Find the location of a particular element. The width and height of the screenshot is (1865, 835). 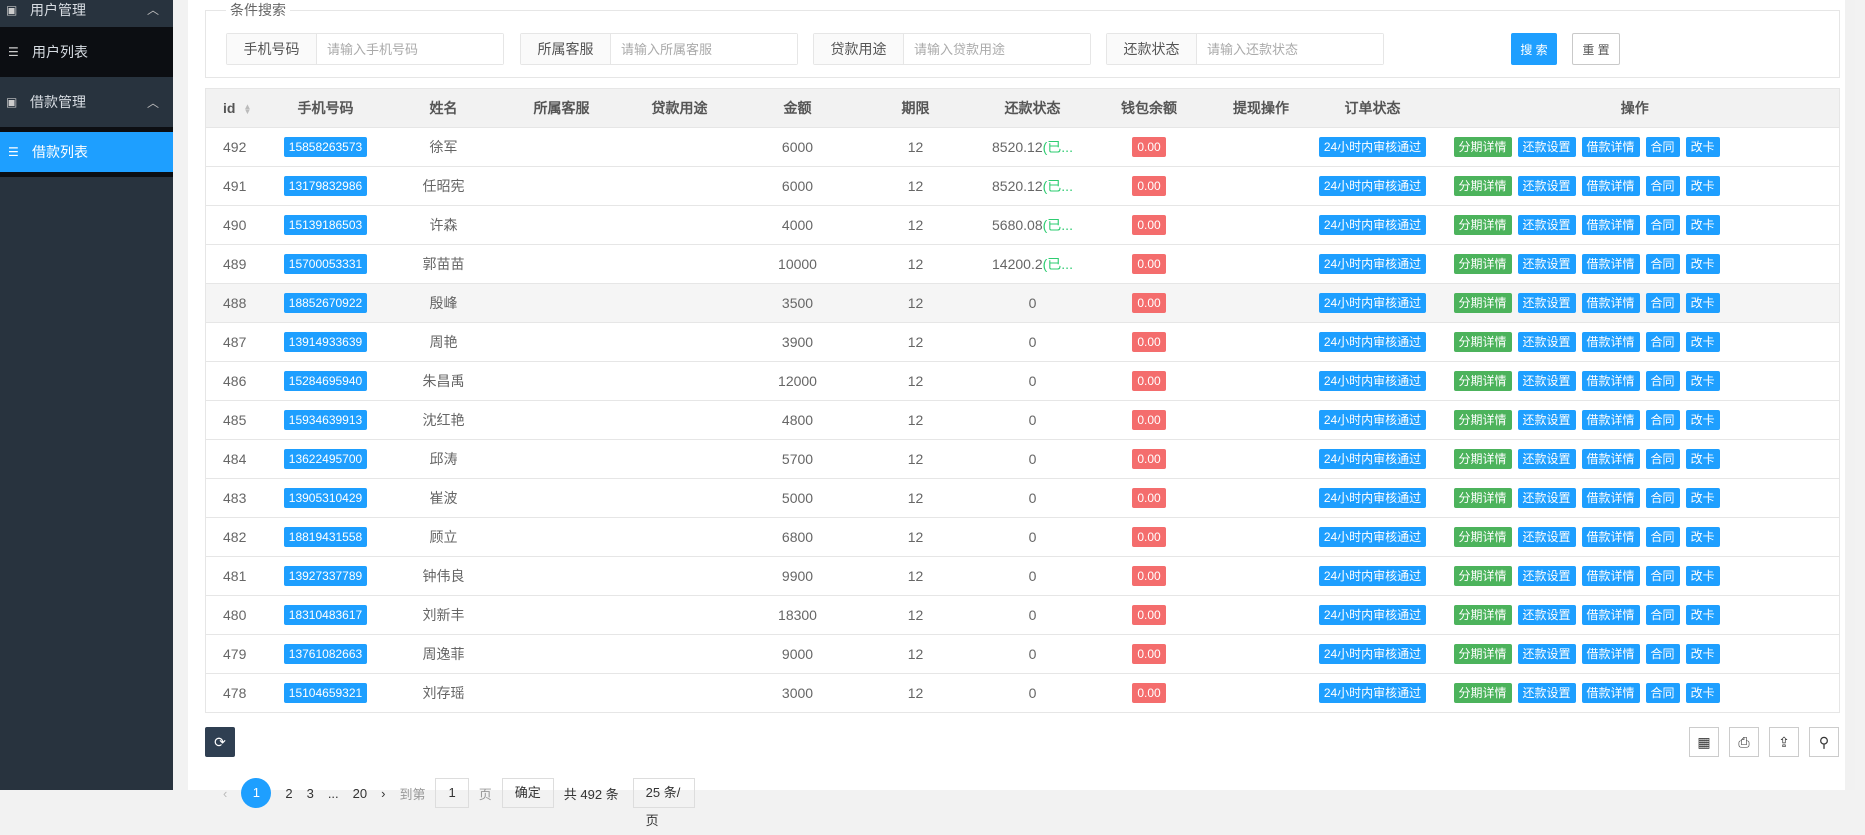

page-1: 1 is located at coordinates (256, 793).